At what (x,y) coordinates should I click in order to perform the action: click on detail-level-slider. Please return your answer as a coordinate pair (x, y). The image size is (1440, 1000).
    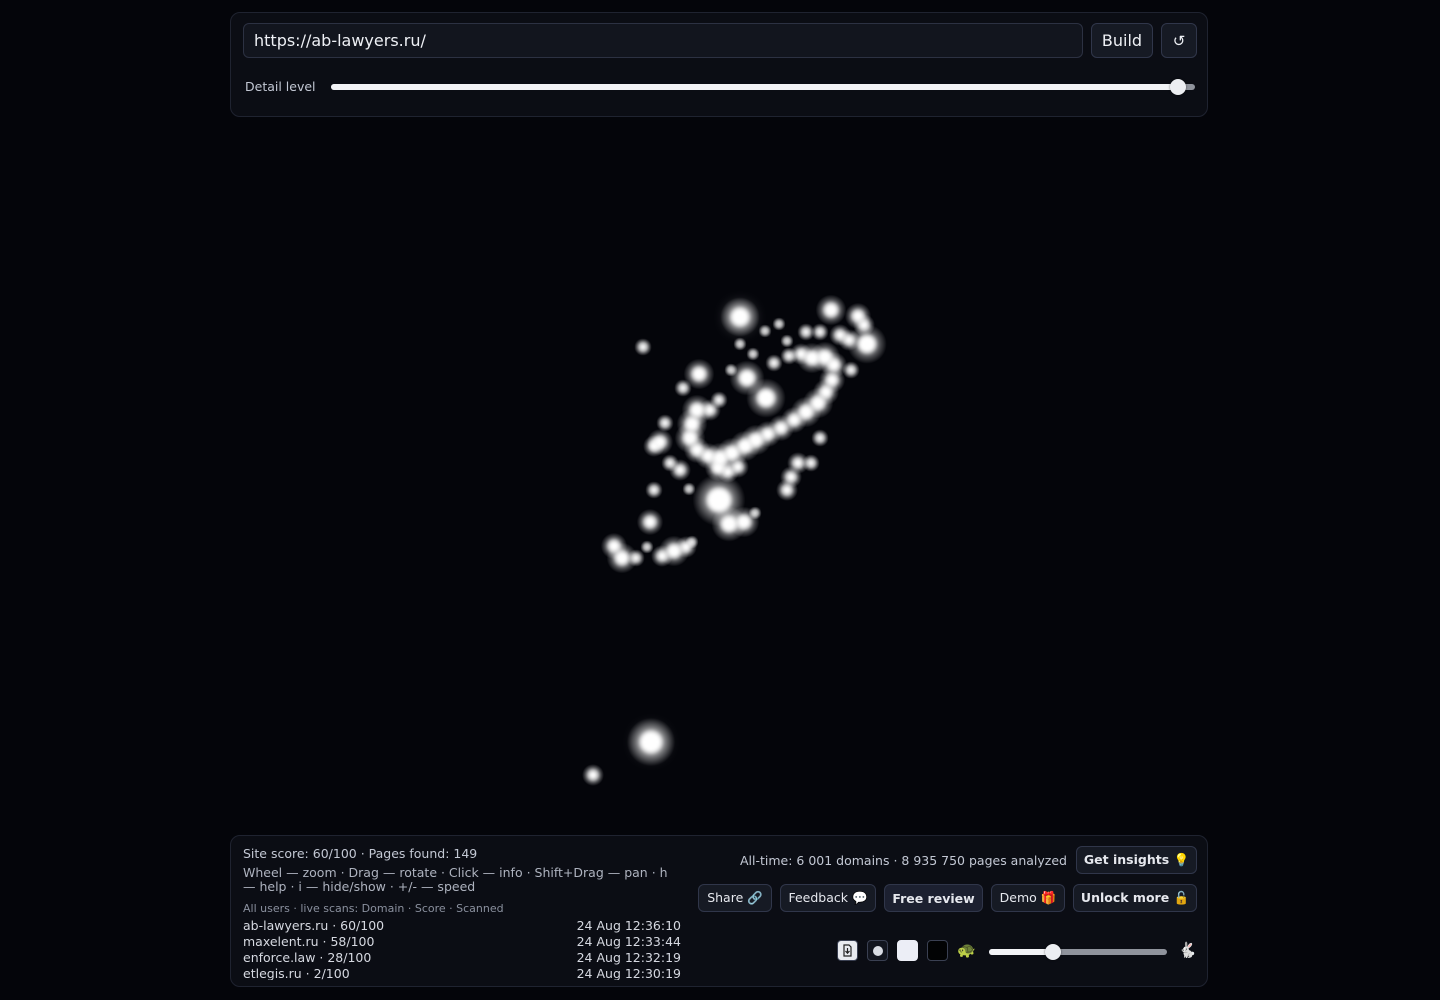
    Looking at the image, I should click on (763, 87).